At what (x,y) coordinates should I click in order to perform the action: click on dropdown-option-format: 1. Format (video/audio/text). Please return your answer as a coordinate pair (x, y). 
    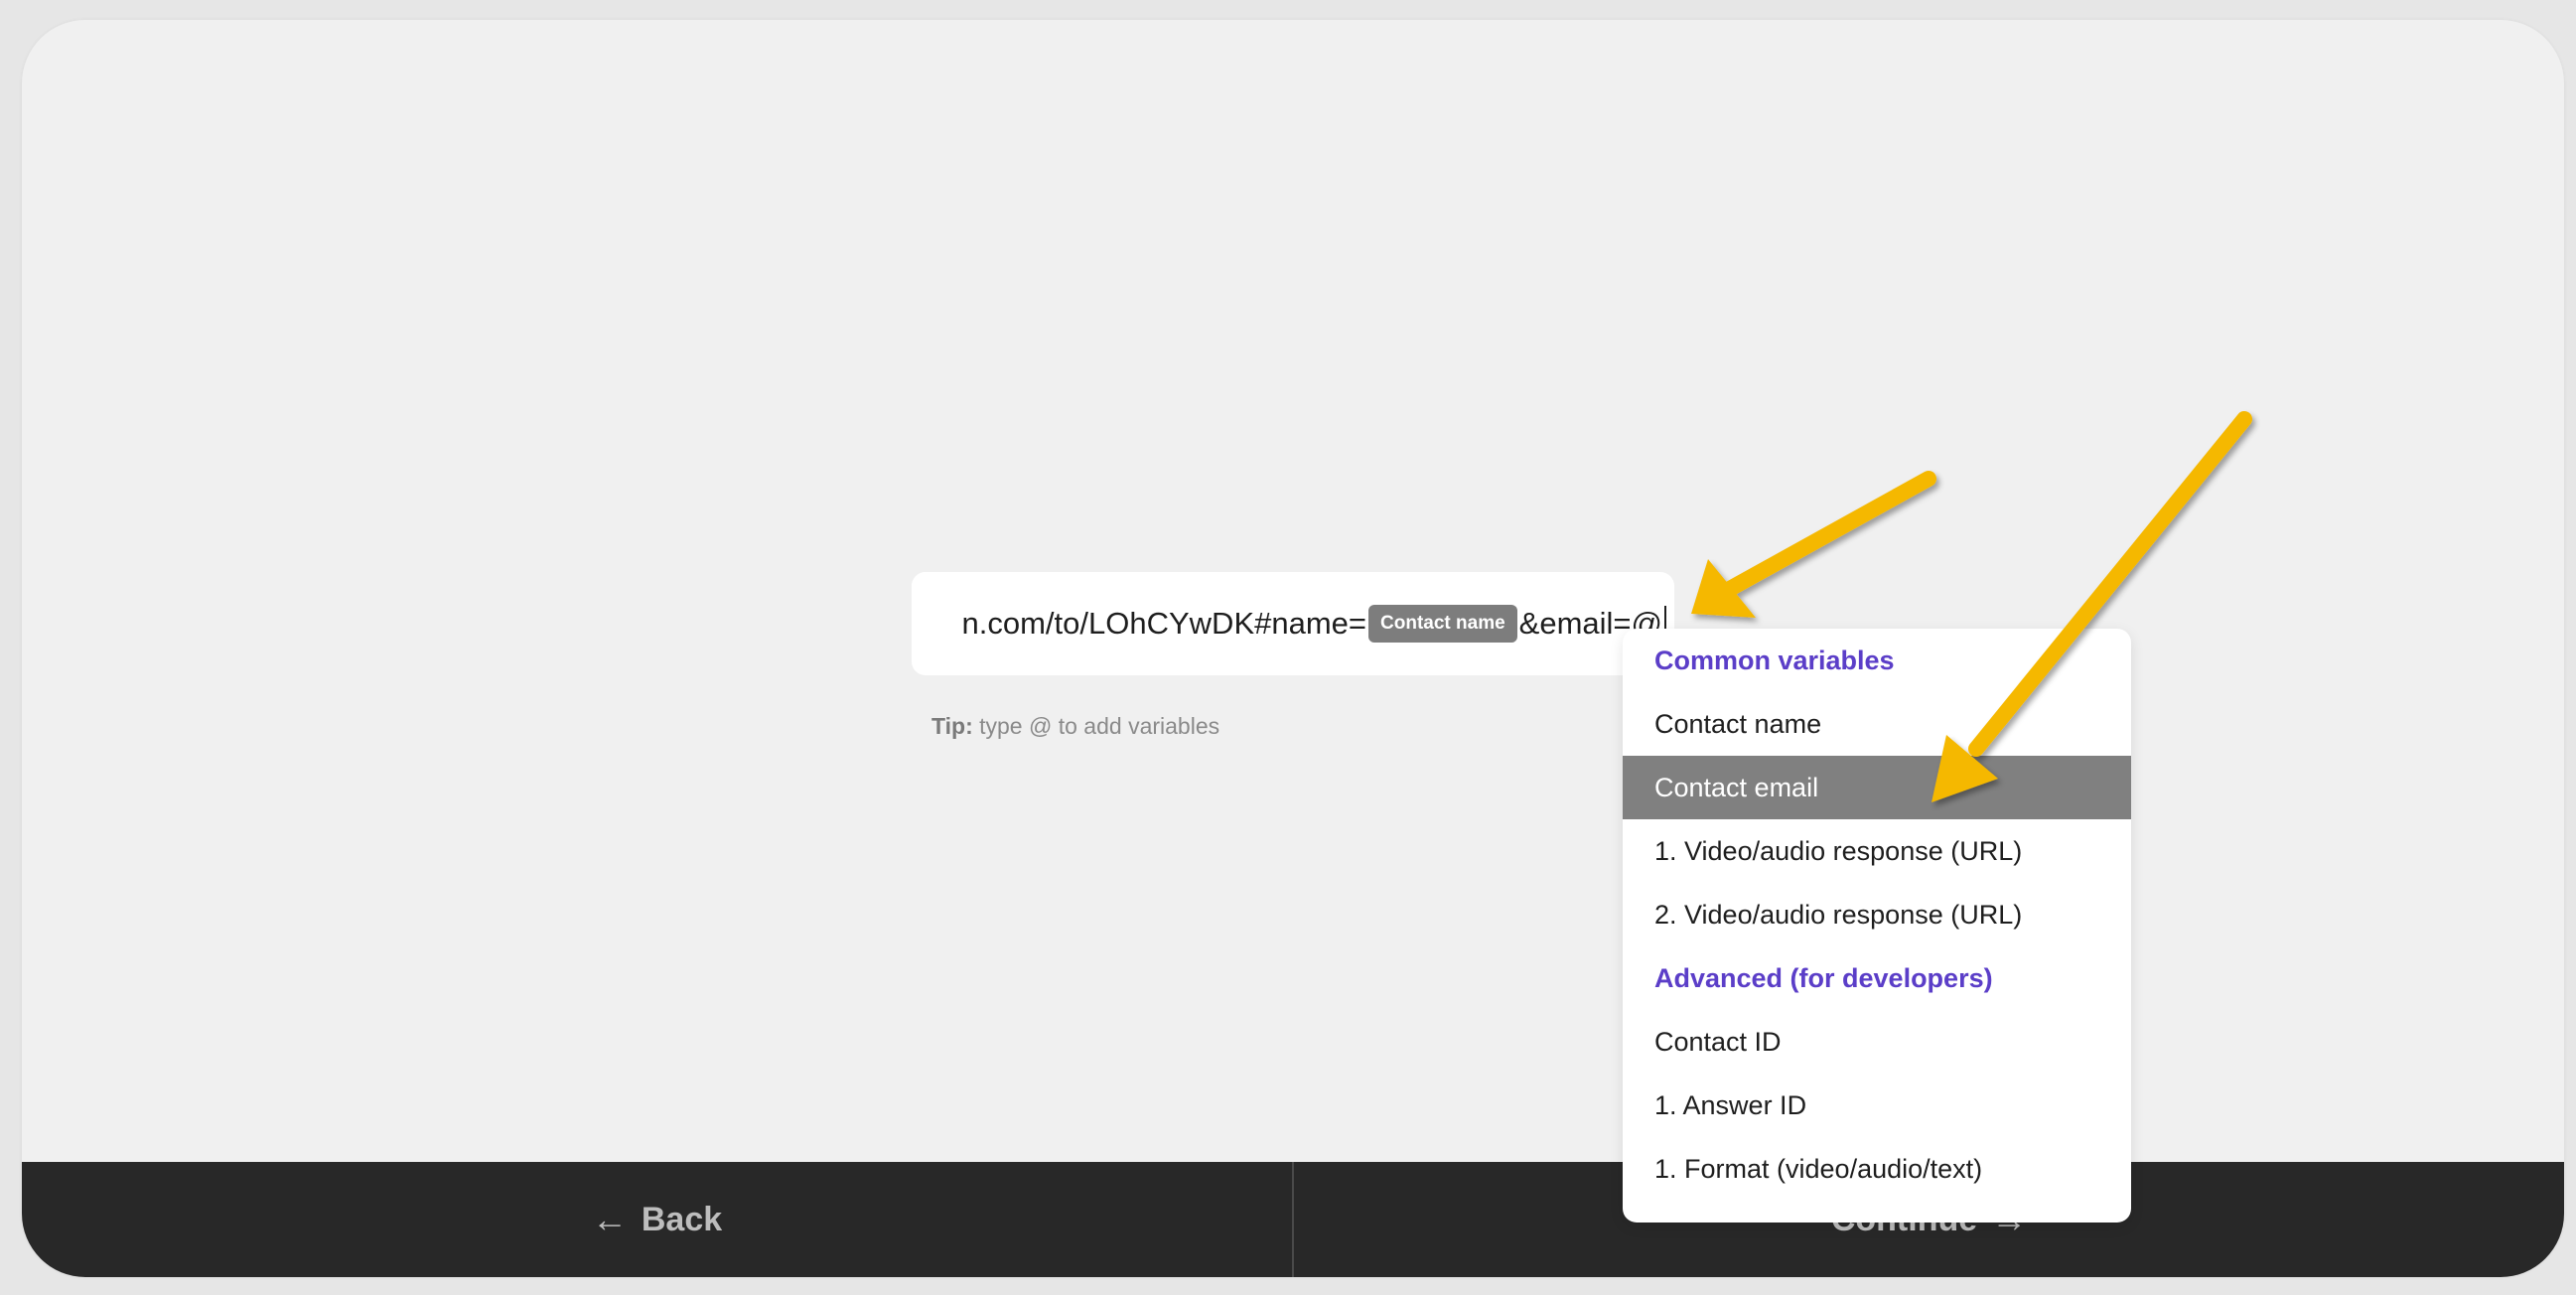
    Looking at the image, I should click on (1877, 1169).